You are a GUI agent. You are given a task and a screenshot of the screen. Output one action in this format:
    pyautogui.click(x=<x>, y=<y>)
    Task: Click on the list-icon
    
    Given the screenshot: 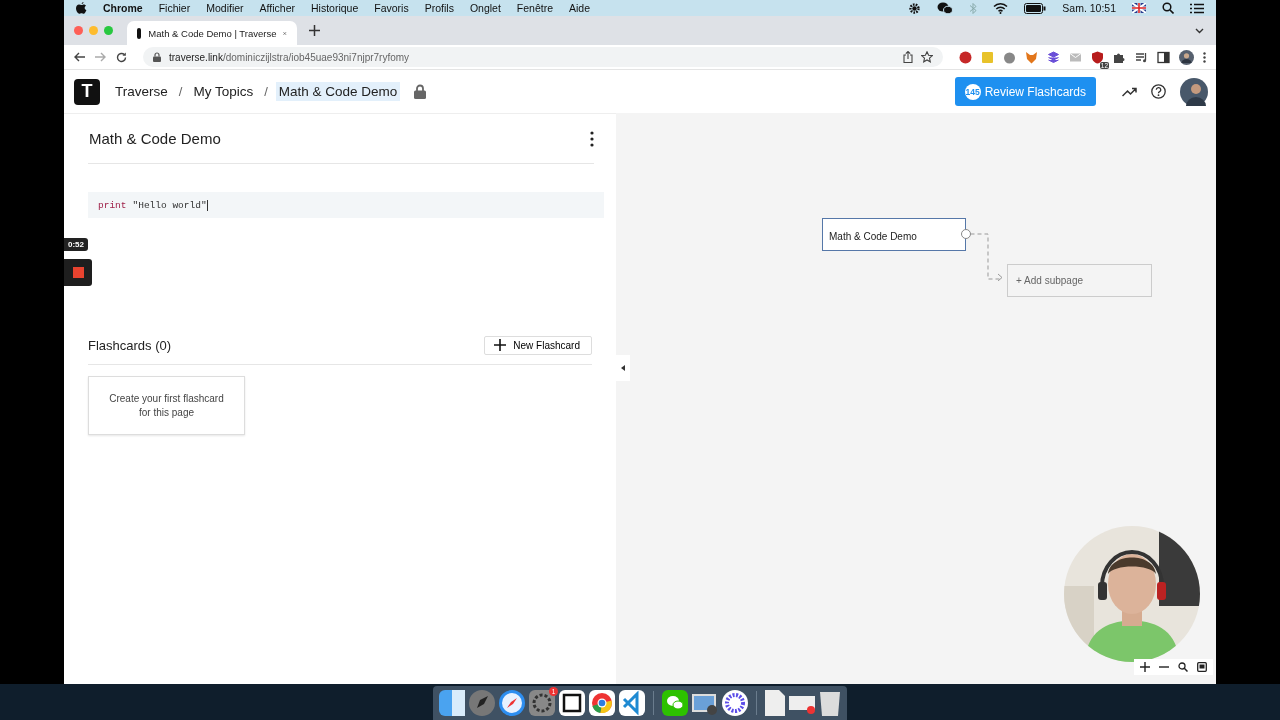 What is the action you would take?
    pyautogui.click(x=1197, y=8)
    